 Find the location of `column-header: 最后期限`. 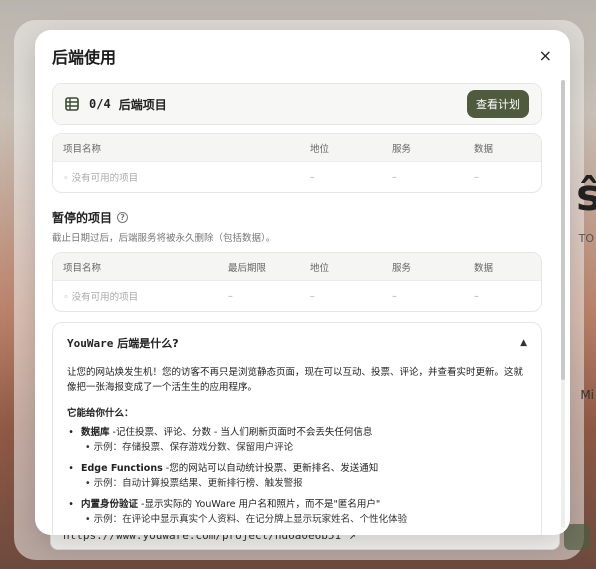

column-header: 最后期限 is located at coordinates (247, 268).